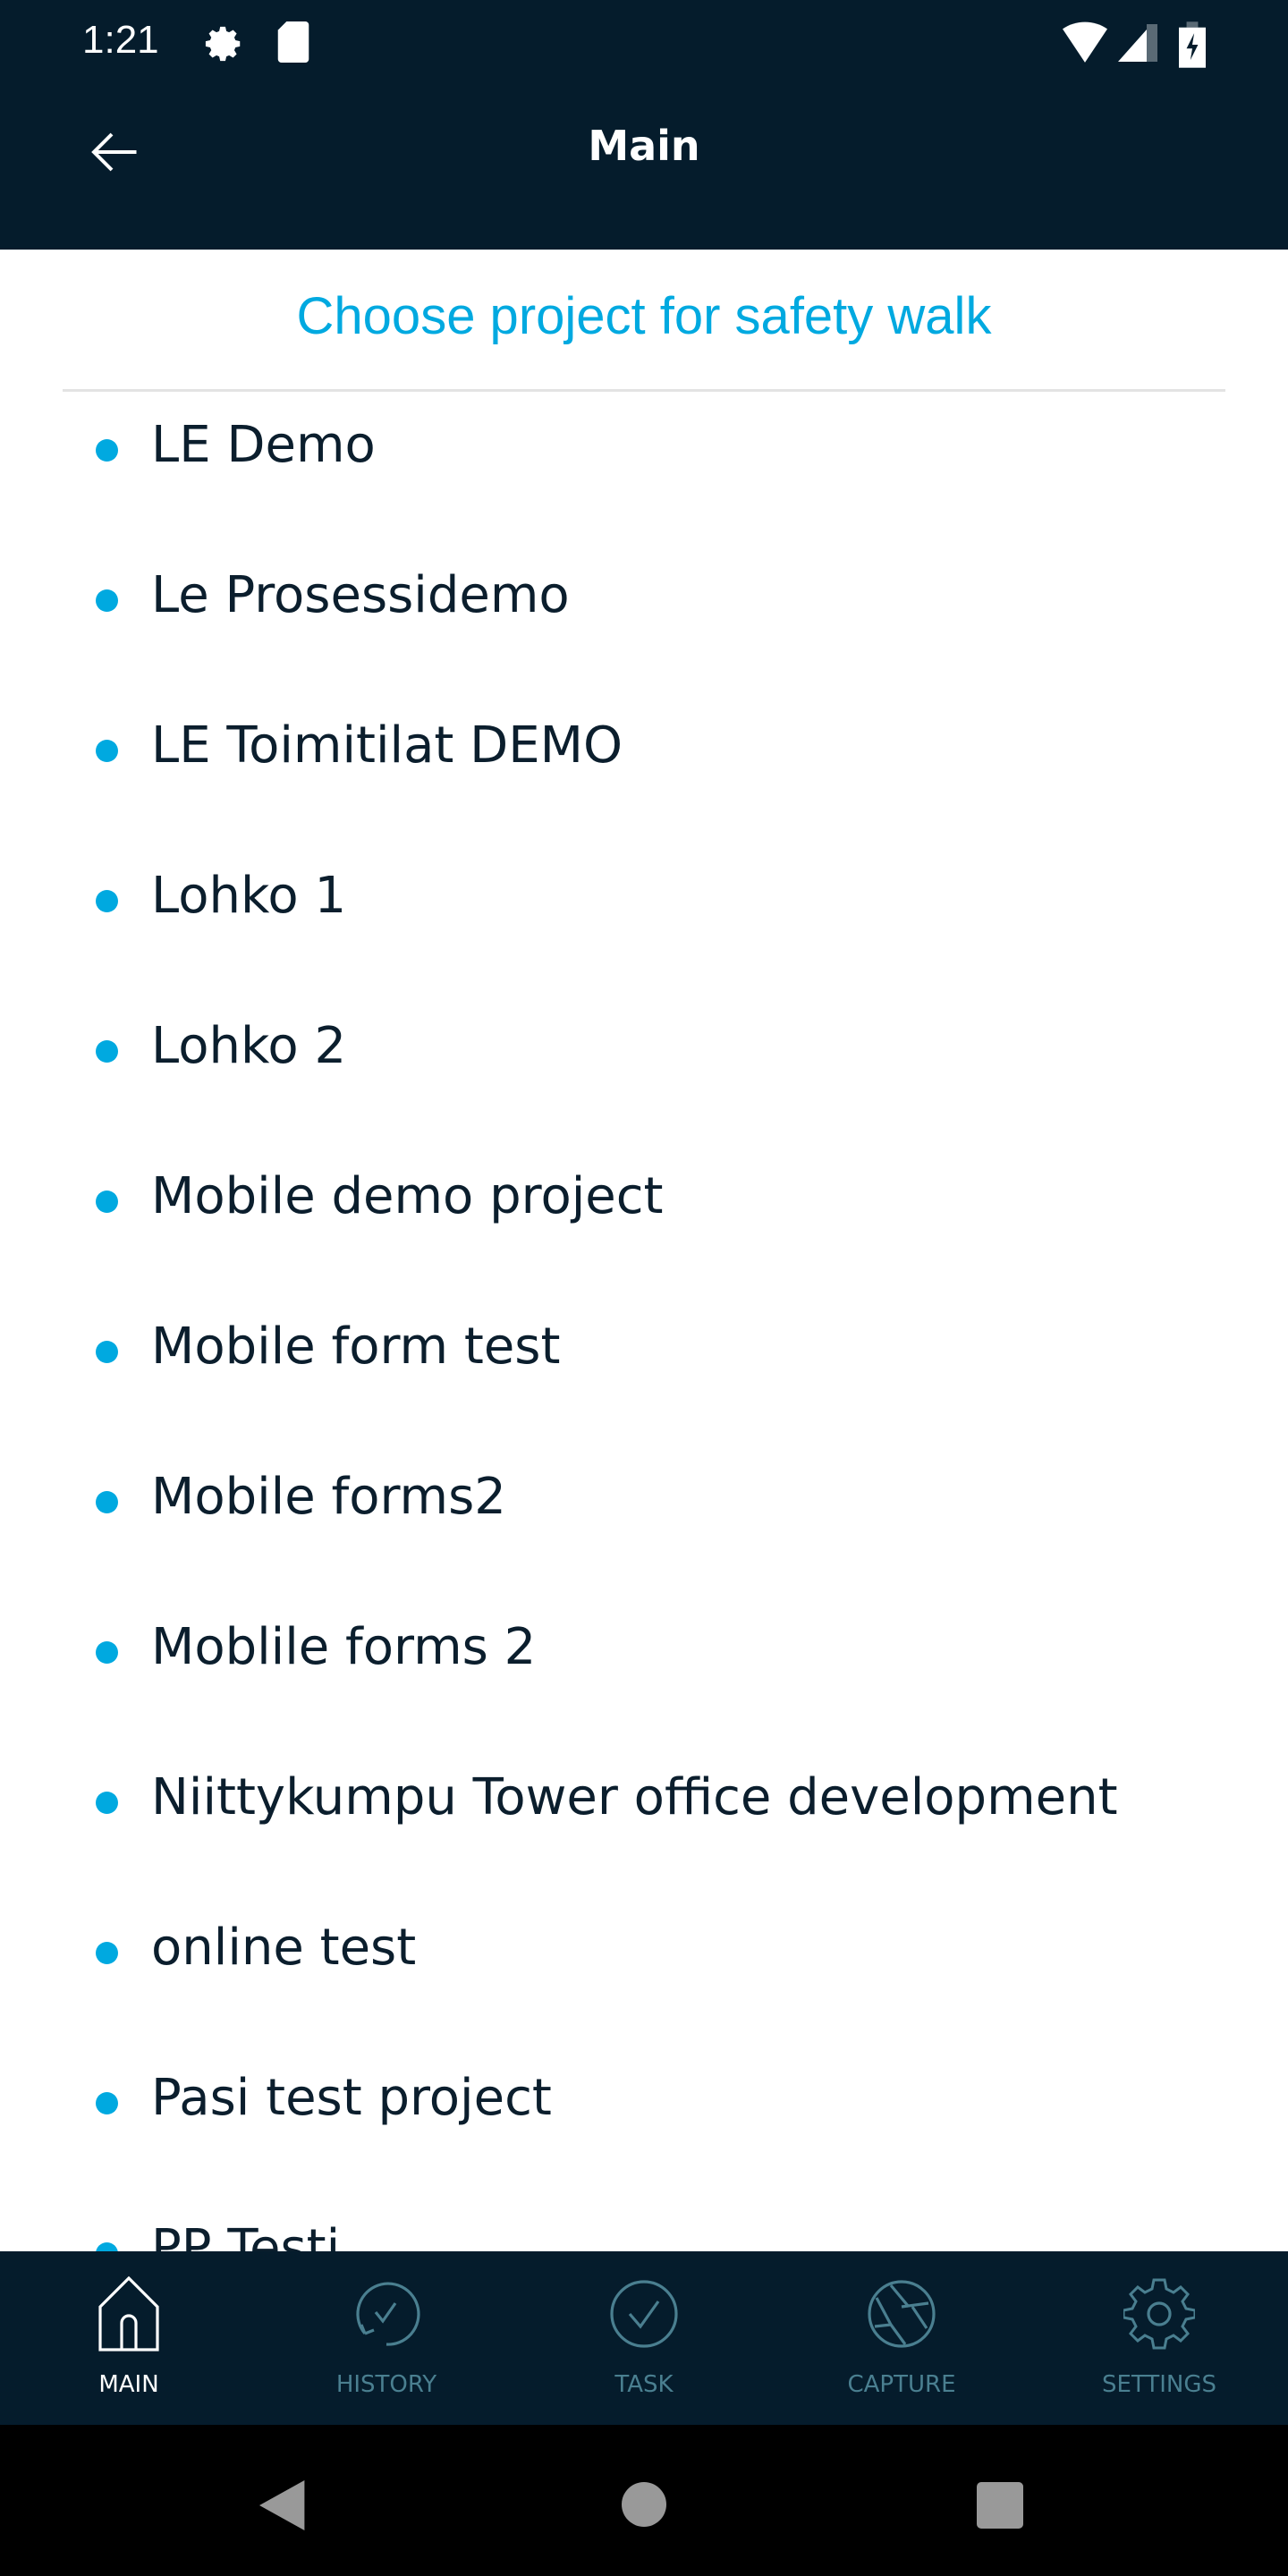 The width and height of the screenshot is (1288, 2576). I want to click on tab-history: HISTORY, so click(386, 2338).